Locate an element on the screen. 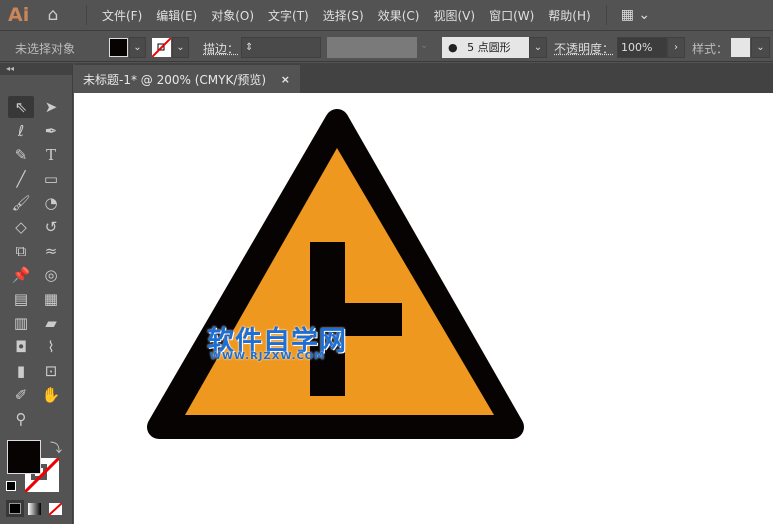 The image size is (773, 524). lasso-tool-icon: ℓ is located at coordinates (21, 131).